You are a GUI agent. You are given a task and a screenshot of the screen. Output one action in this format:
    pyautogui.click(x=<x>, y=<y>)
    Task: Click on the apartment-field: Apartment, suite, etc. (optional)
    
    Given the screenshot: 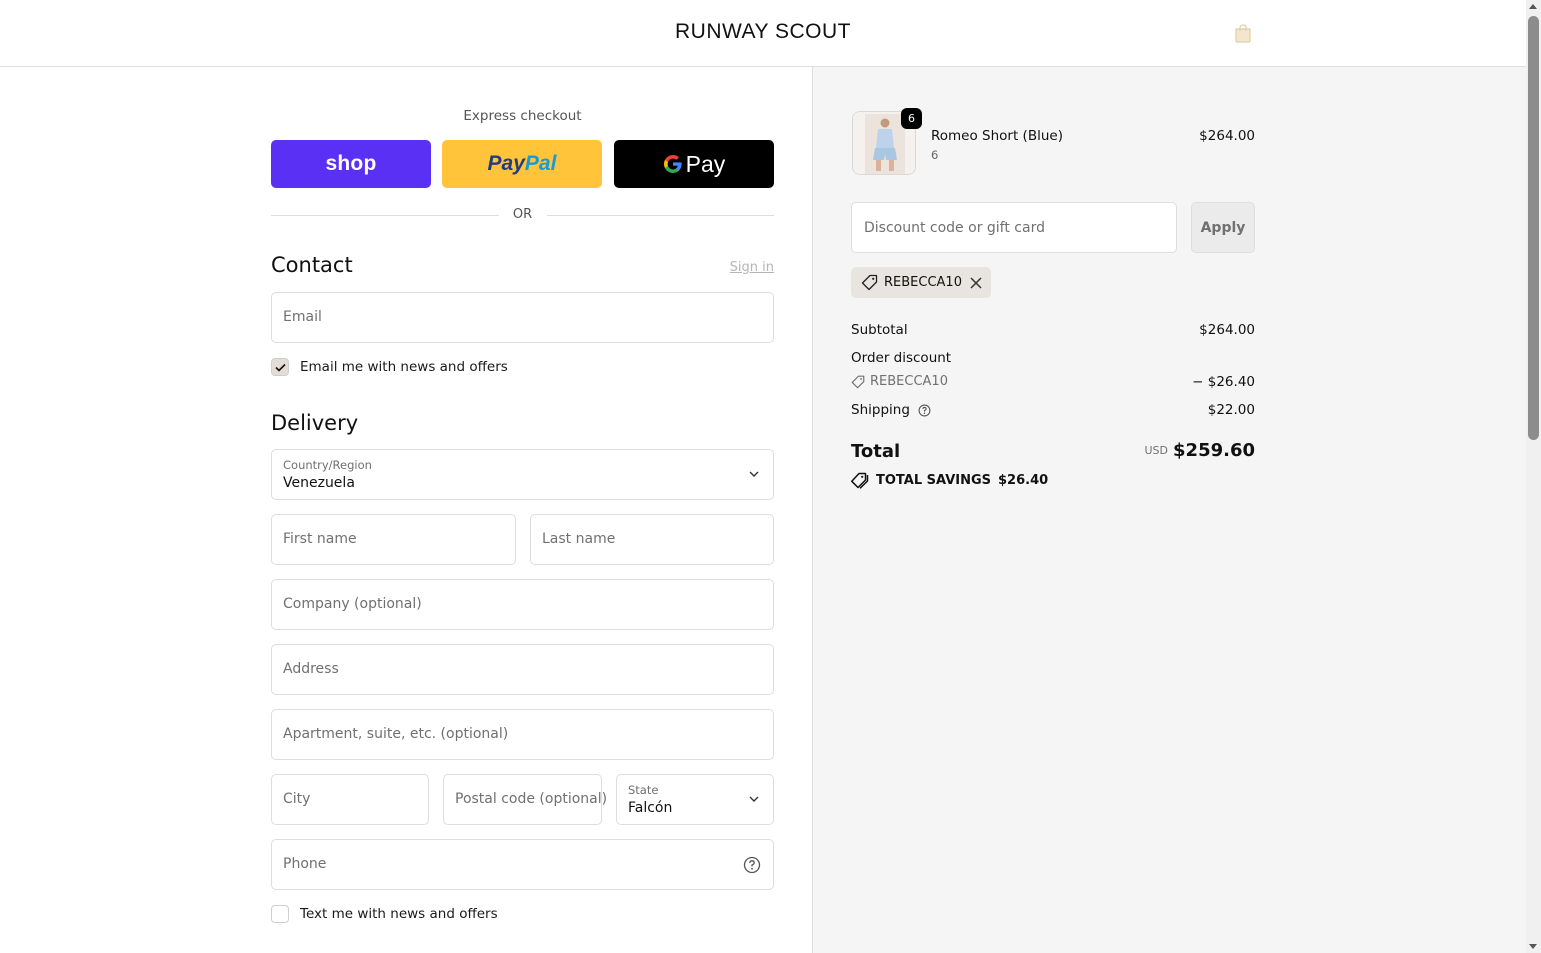 What is the action you would take?
    pyautogui.click(x=522, y=734)
    